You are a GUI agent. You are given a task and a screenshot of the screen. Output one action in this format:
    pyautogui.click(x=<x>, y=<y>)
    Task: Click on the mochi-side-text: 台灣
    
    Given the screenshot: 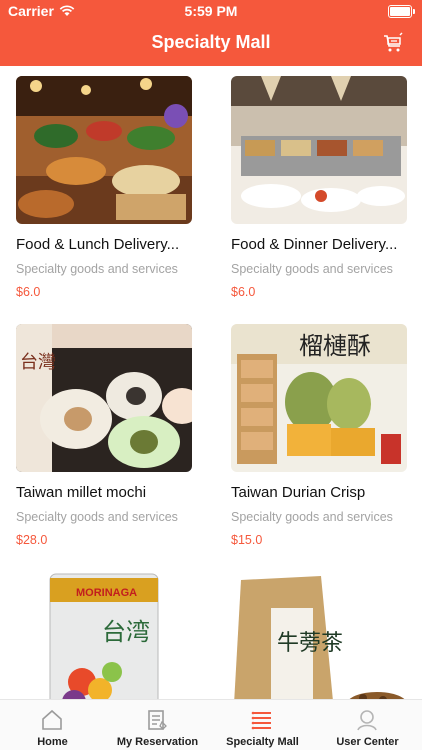 What is the action you would take?
    pyautogui.click(x=38, y=362)
    